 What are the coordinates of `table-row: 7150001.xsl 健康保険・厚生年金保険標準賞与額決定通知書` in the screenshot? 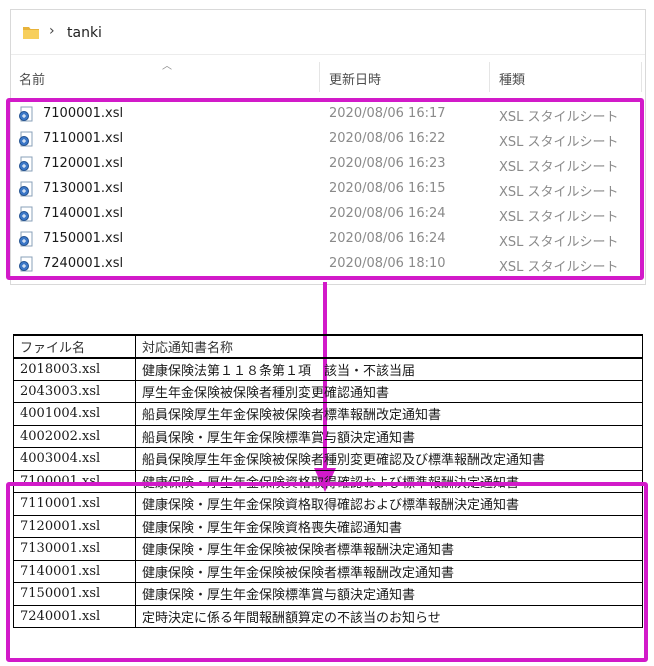 It's located at (328, 594).